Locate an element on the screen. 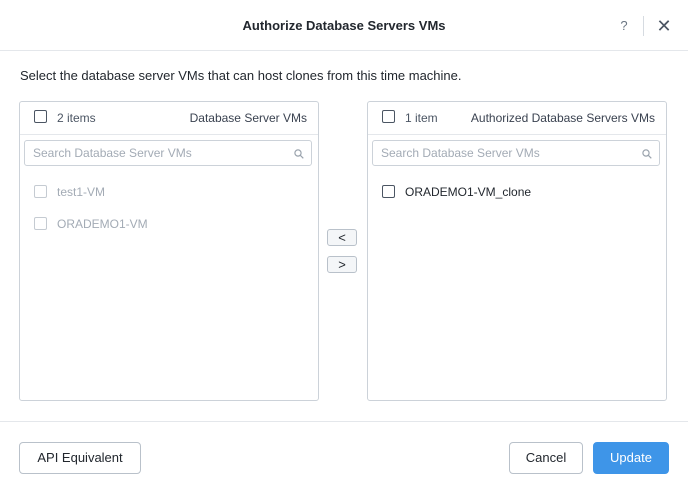  available-count: 2 items is located at coordinates (76, 118).